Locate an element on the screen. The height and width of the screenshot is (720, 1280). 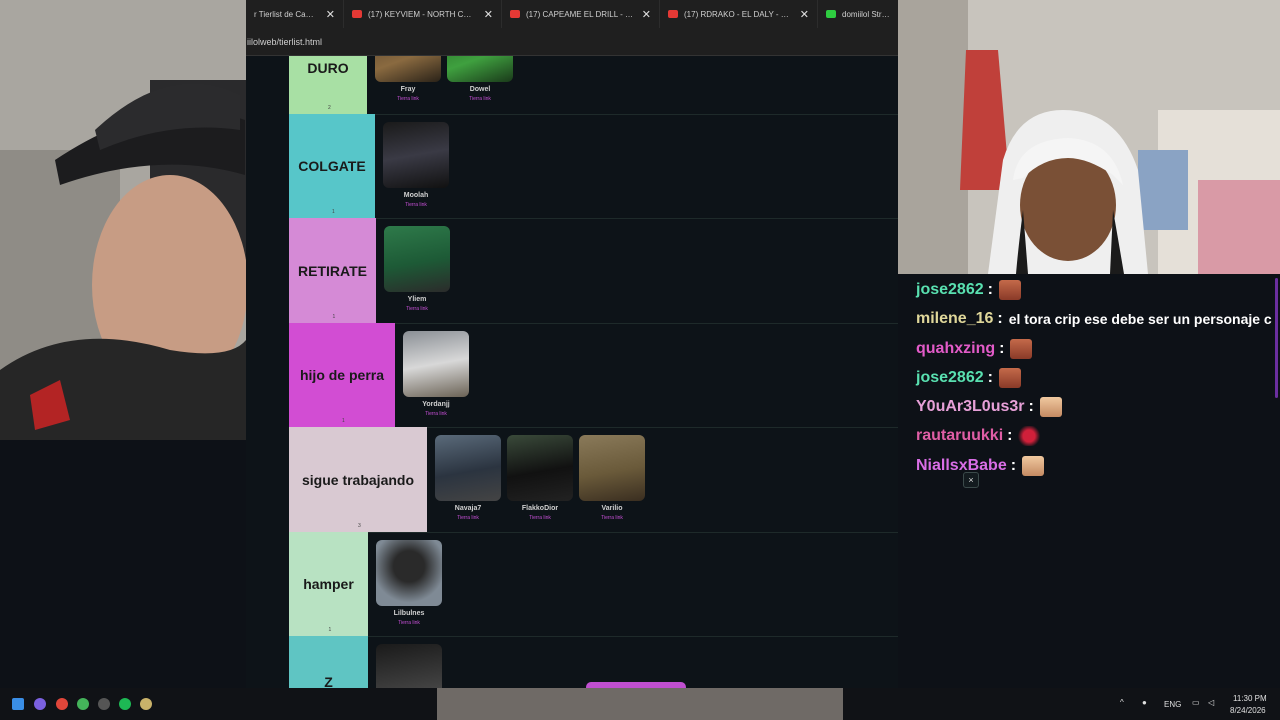
tier-label-text: hijo de perra is located at coordinates (342, 375).